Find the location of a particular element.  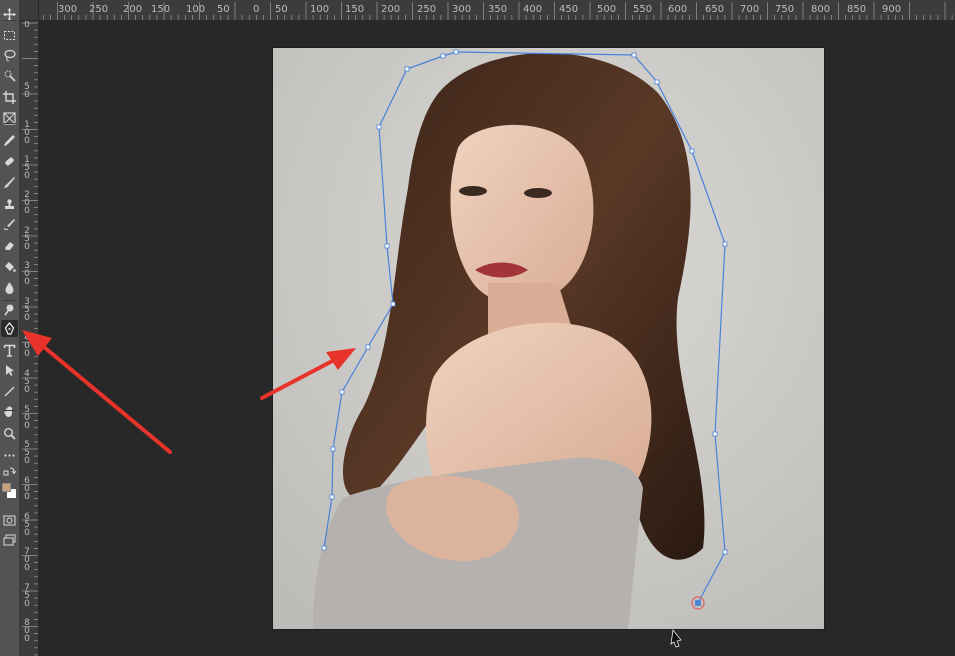

swap-colors-icon is located at coordinates (9, 472).